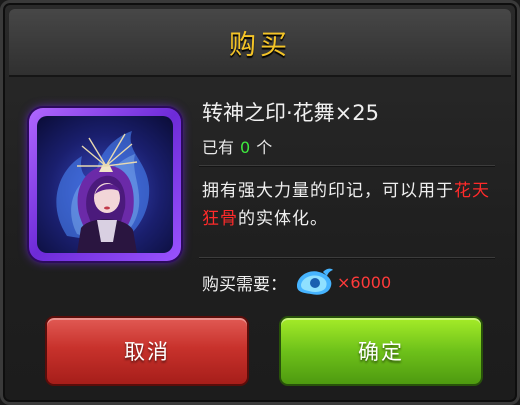  Describe the element at coordinates (364, 282) in the screenshot. I see `cost-amount: ×6000` at that location.